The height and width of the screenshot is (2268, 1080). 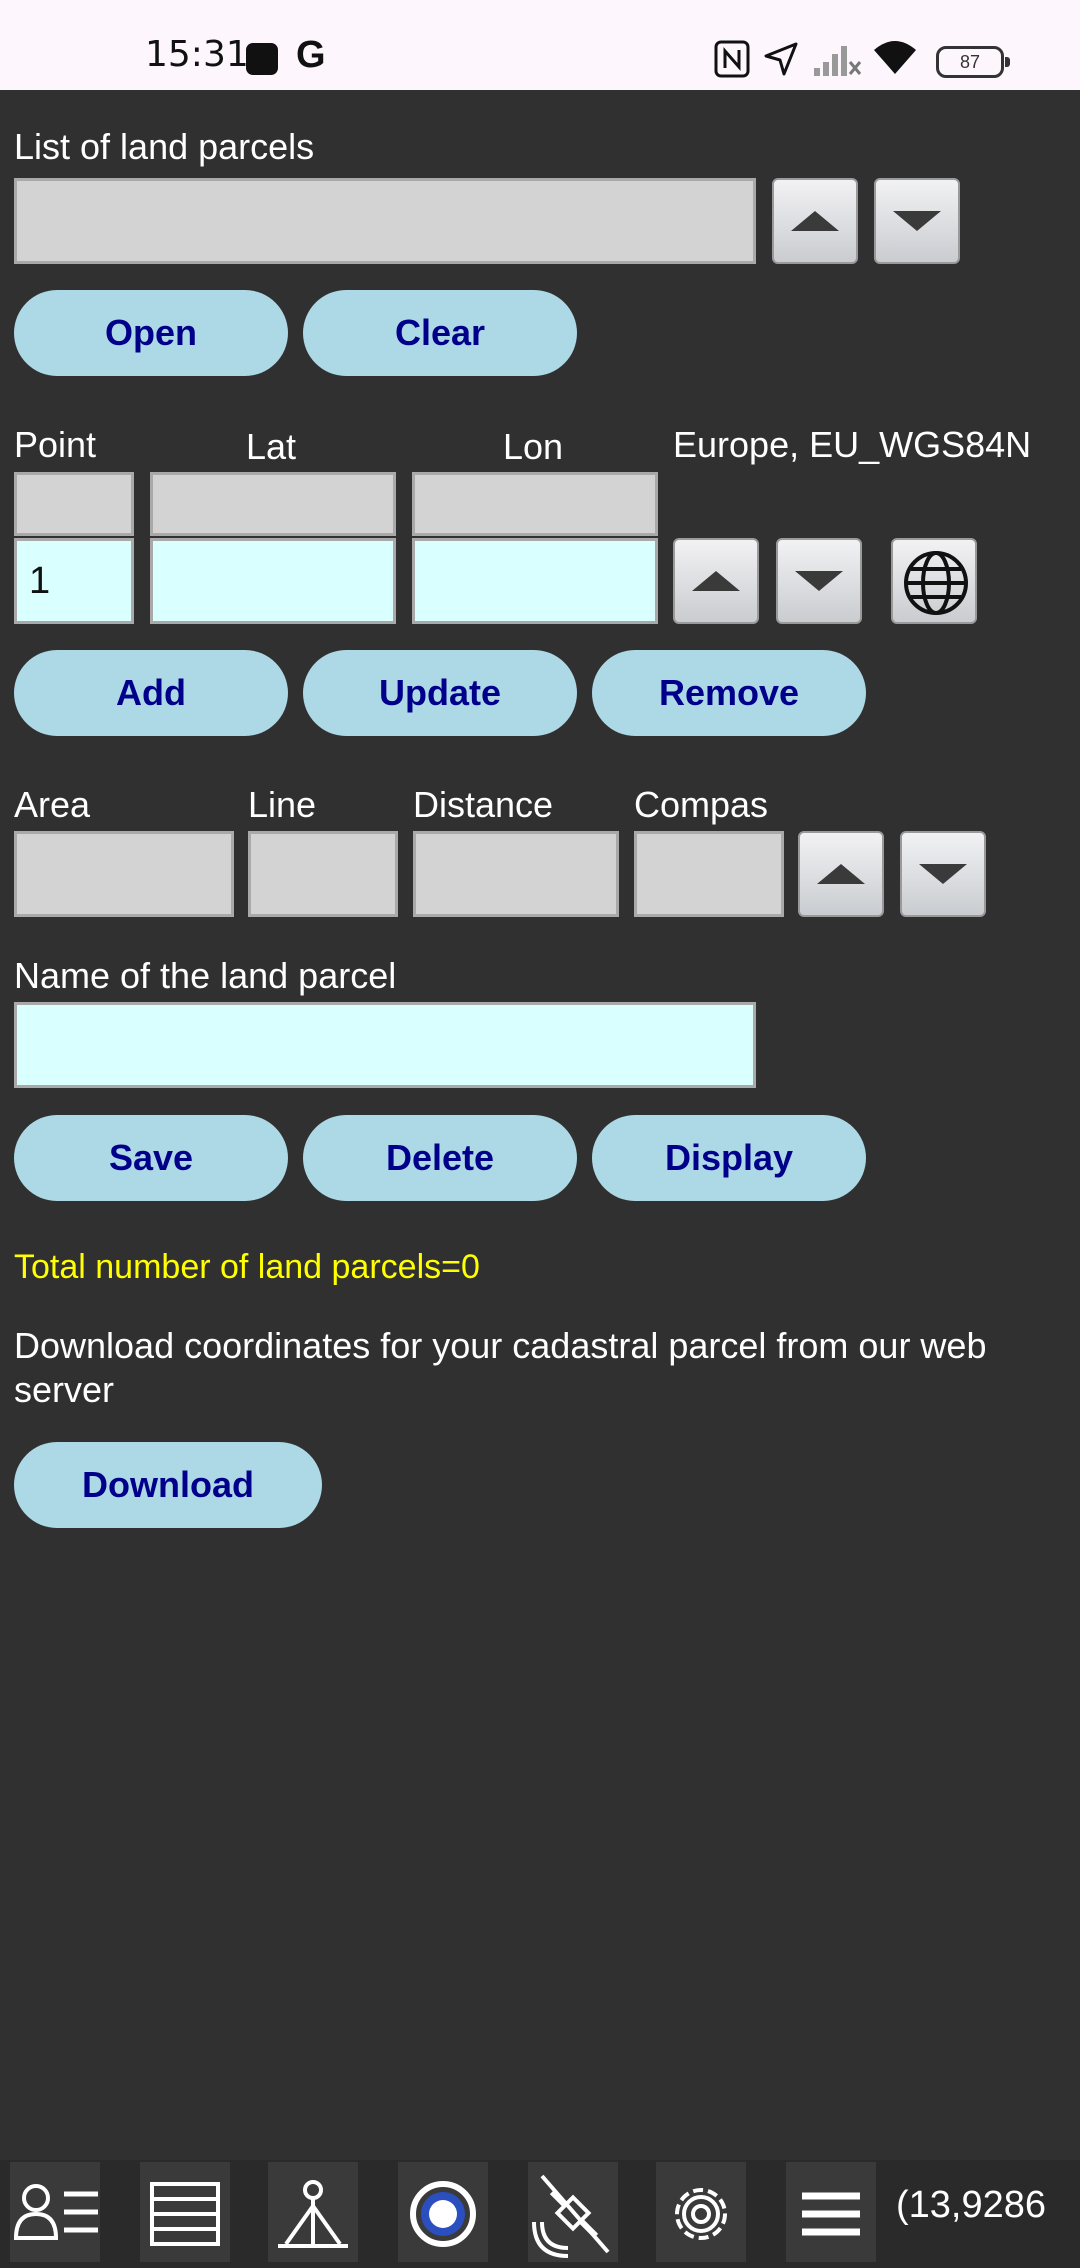 What do you see at coordinates (852, 444) in the screenshot?
I see `datum-label: Europe, EU_WGS84N` at bounding box center [852, 444].